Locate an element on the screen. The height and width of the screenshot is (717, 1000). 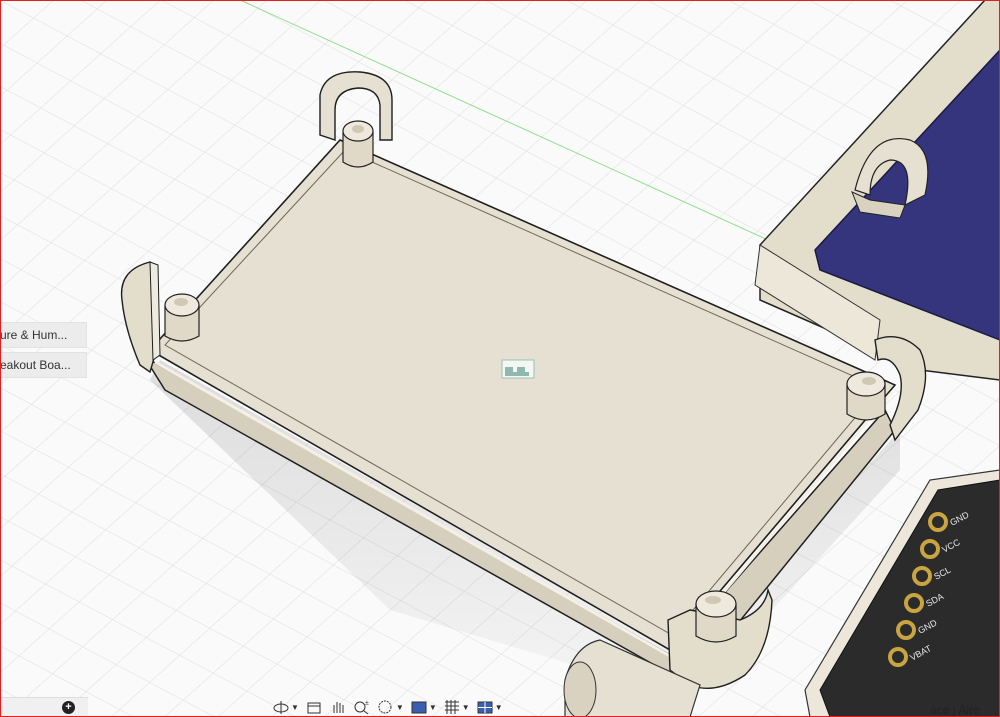
look-at-button is located at coordinates (314, 707).